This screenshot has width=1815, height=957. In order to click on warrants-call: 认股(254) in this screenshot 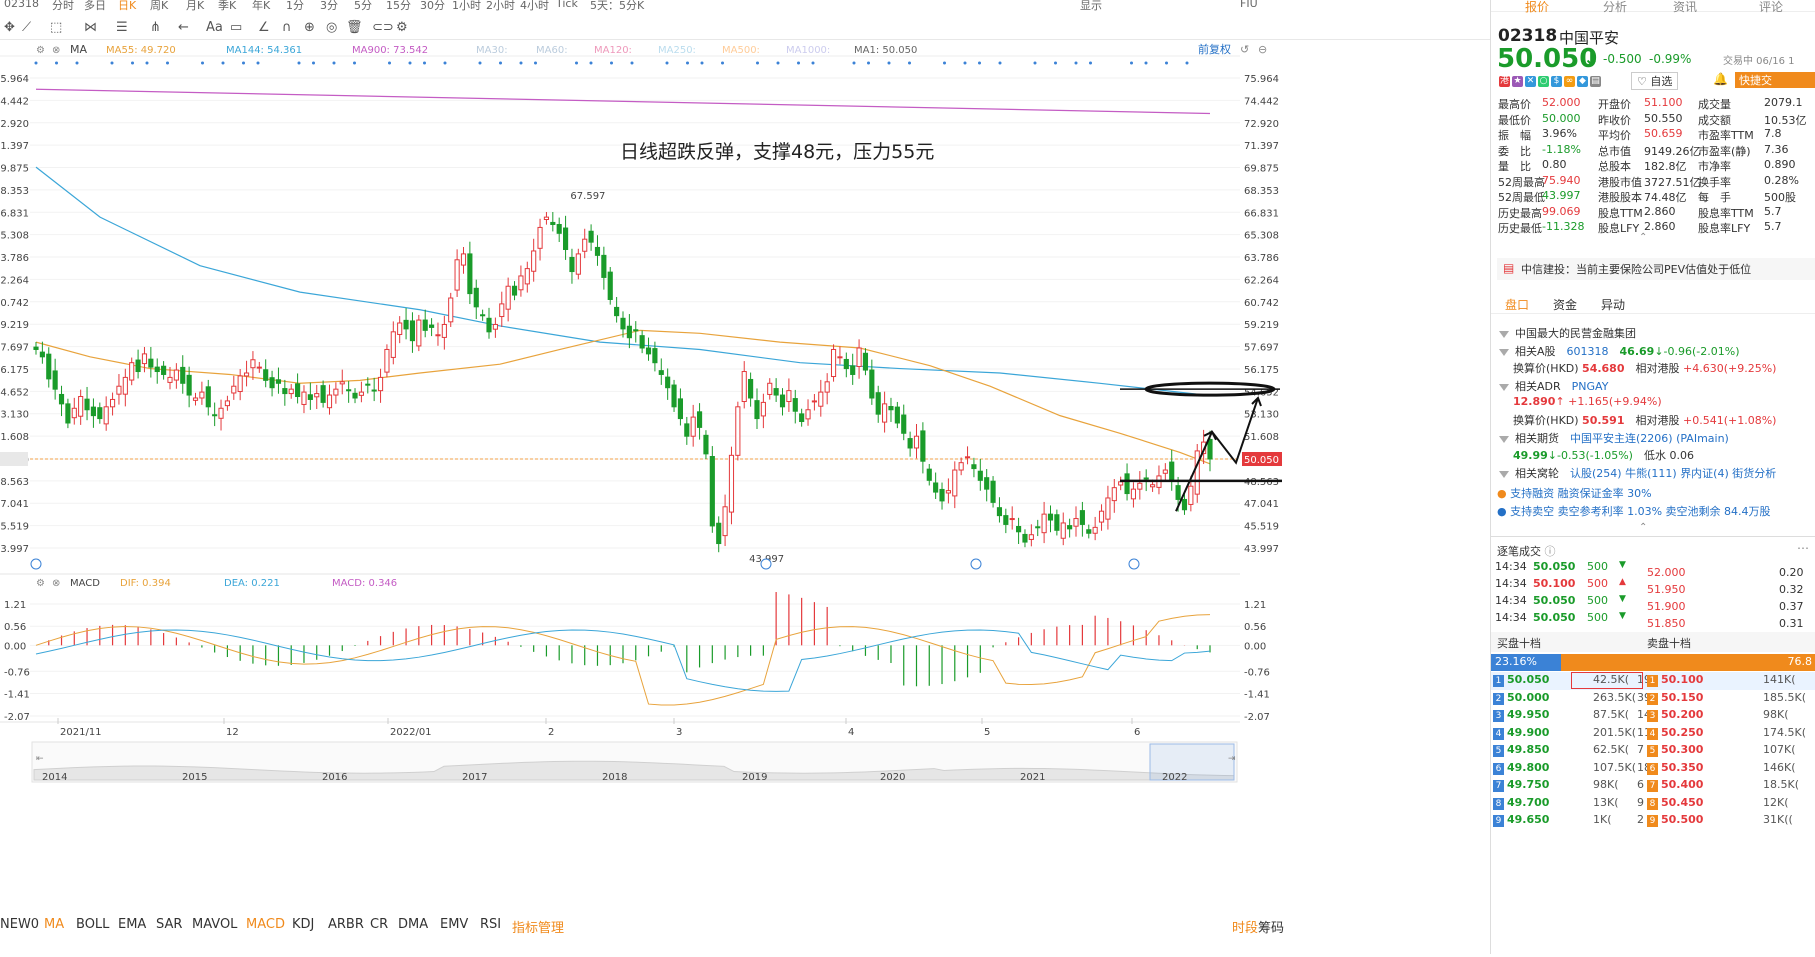, I will do `click(1596, 473)`.